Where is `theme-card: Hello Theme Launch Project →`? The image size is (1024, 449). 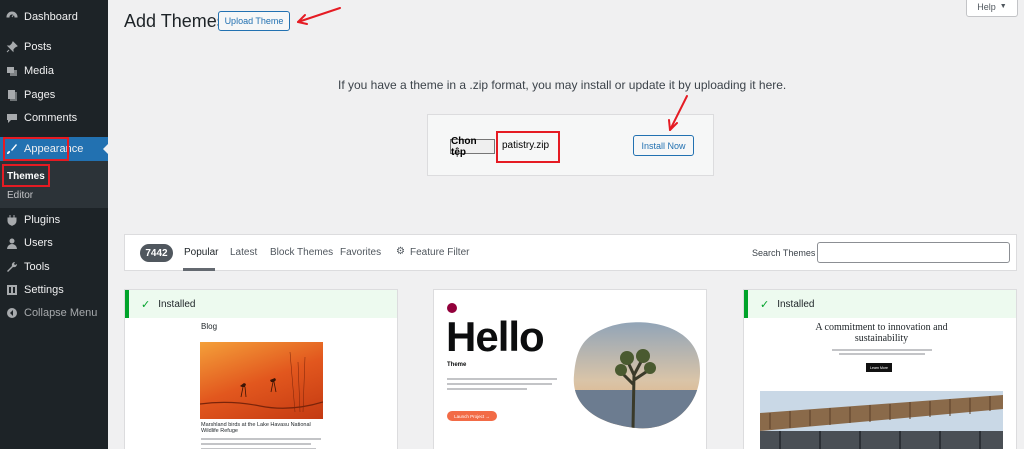
theme-card: Hello Theme Launch Project → is located at coordinates (570, 369).